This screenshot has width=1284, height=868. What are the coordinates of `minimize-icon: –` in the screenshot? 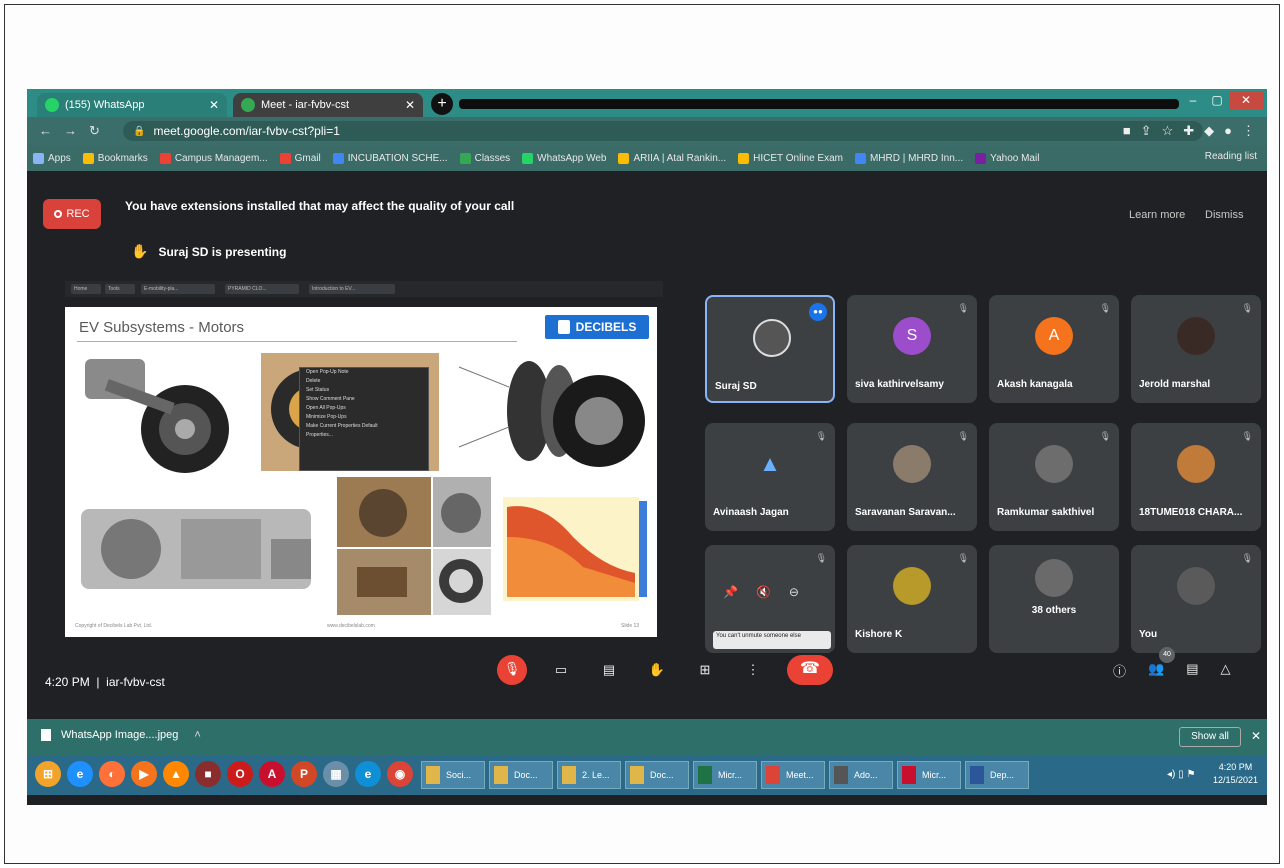 It's located at (1193, 100).